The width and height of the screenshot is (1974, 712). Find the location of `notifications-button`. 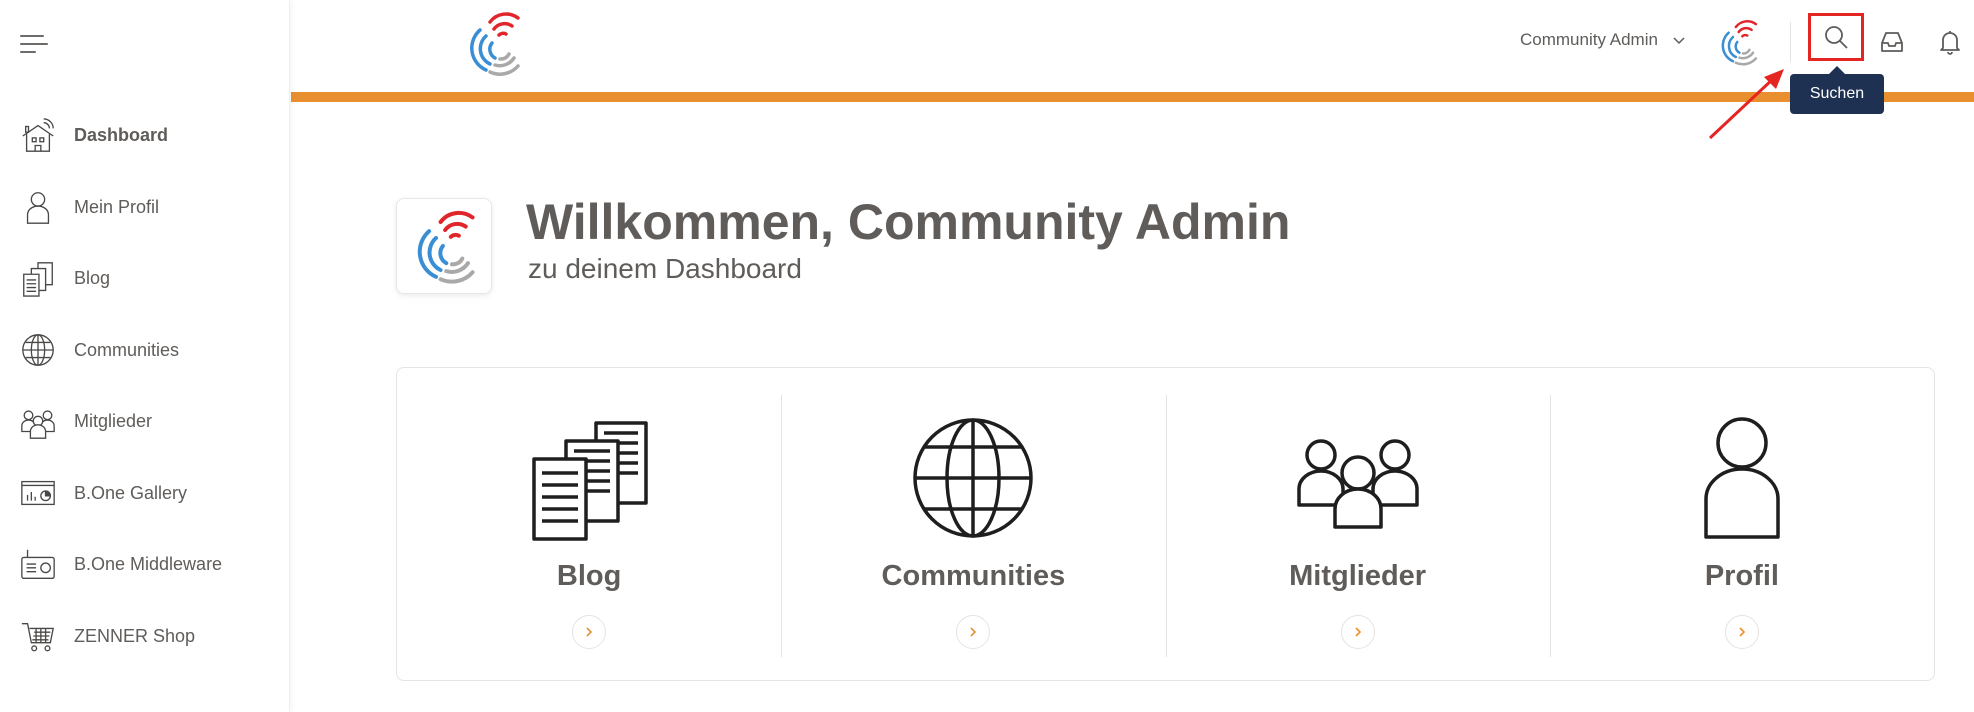

notifications-button is located at coordinates (1950, 42).